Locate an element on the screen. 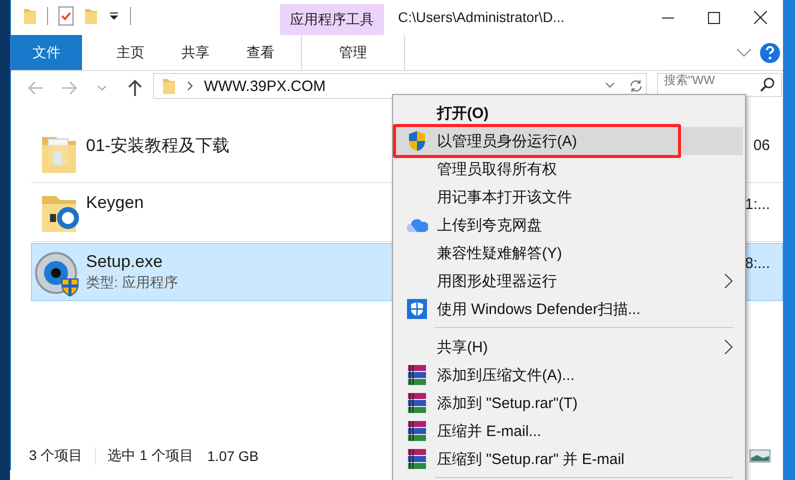 The width and height of the screenshot is (795, 480). selection-count: 选中 1 个项目 is located at coordinates (150, 455).